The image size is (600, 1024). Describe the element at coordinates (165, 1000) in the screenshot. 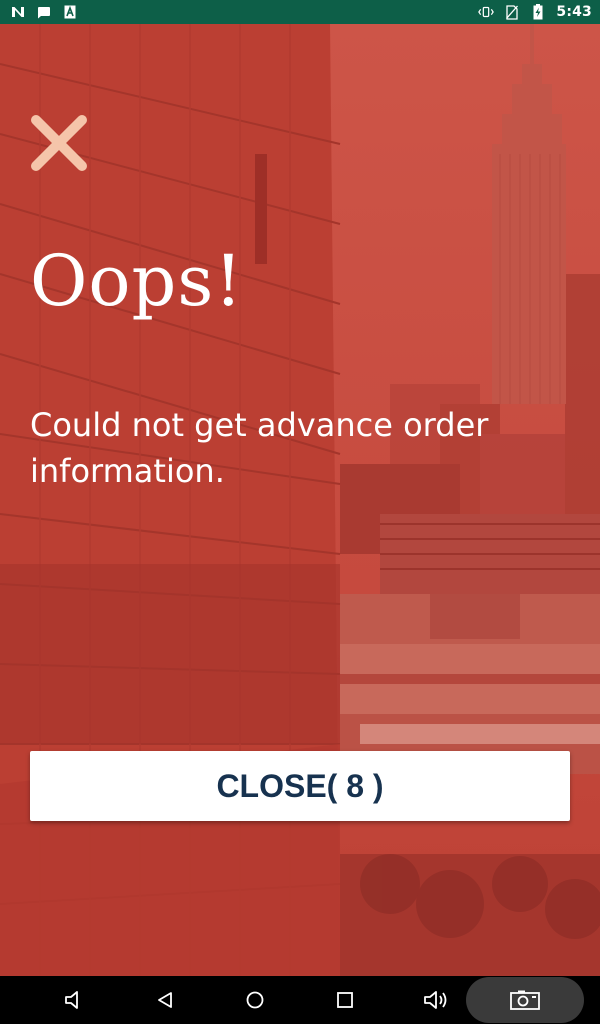

I see `back-icon` at that location.